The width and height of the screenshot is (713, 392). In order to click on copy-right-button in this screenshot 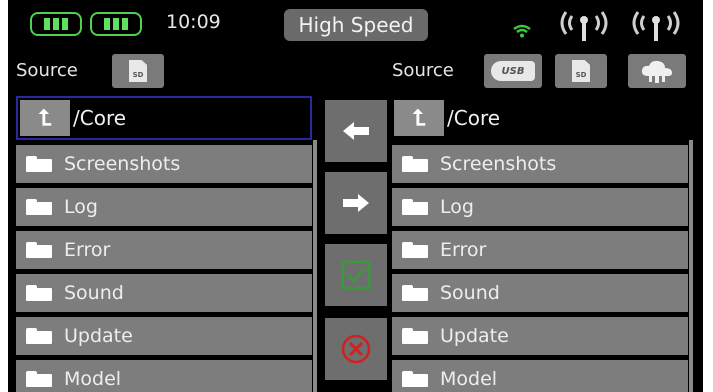, I will do `click(356, 203)`.